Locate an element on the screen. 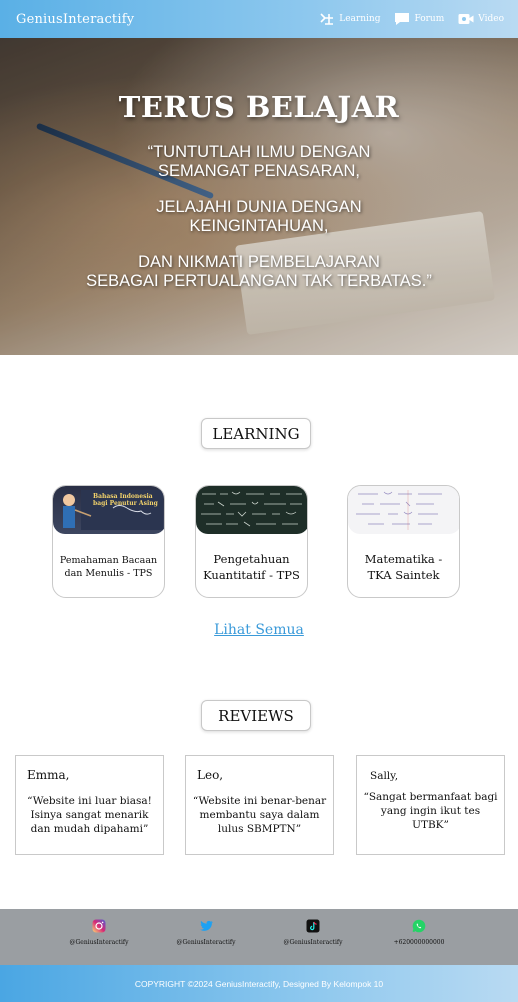 The image size is (518, 1002). teacher-illustration: Bahasa Indonesia bagi Penutur Asing is located at coordinates (113, 510).